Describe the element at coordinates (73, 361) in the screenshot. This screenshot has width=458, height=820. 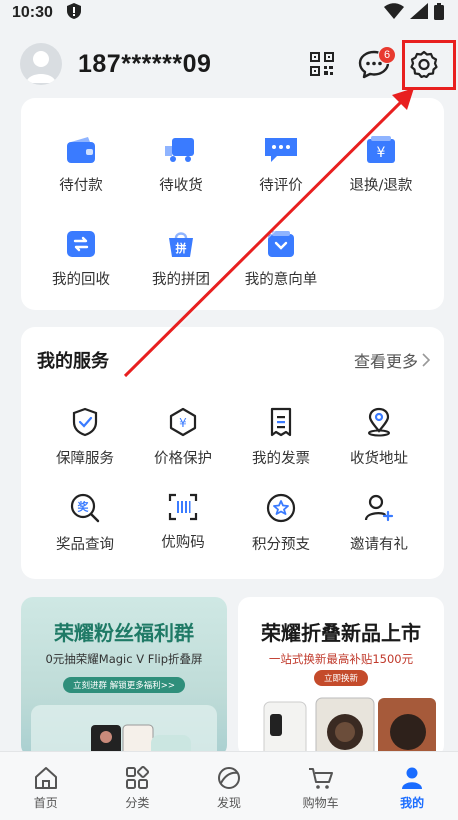
I see `services-title: 我的服务` at that location.